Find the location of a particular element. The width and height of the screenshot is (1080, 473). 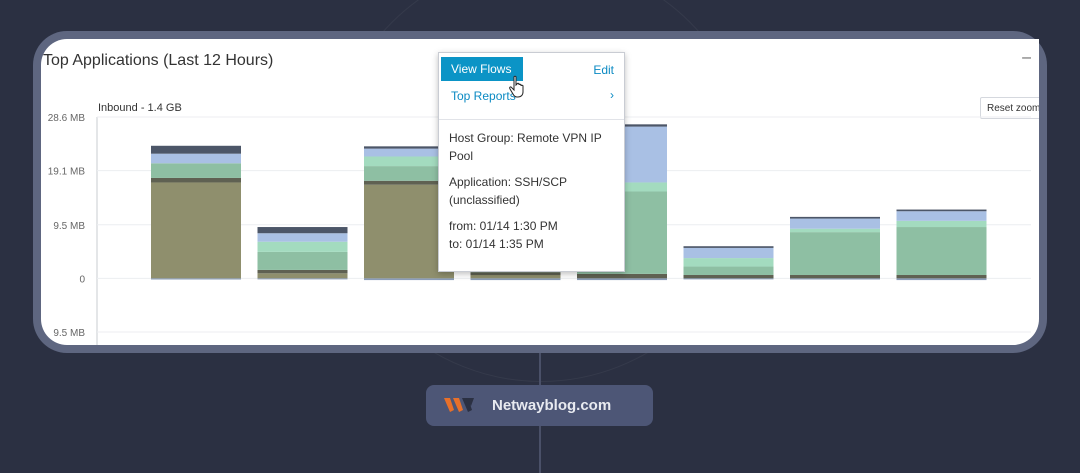

series-label: Inbound - 1.4 GB is located at coordinates (140, 108).